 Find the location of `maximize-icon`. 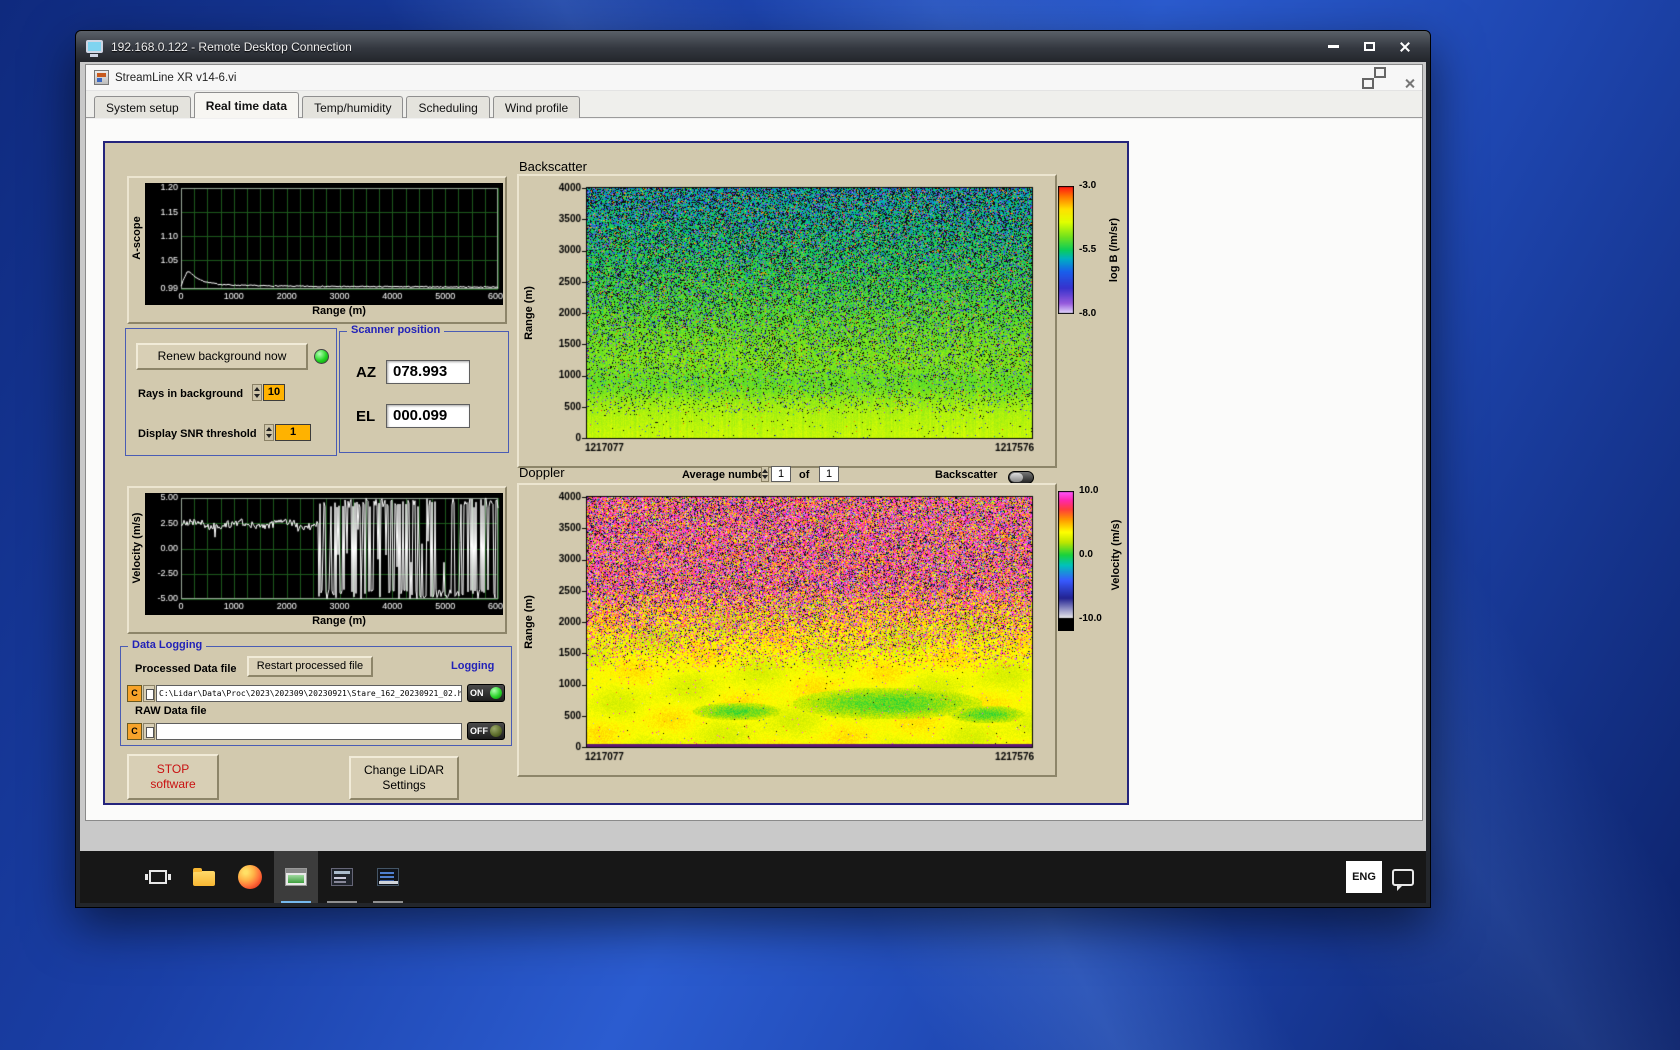

maximize-icon is located at coordinates (1369, 46).